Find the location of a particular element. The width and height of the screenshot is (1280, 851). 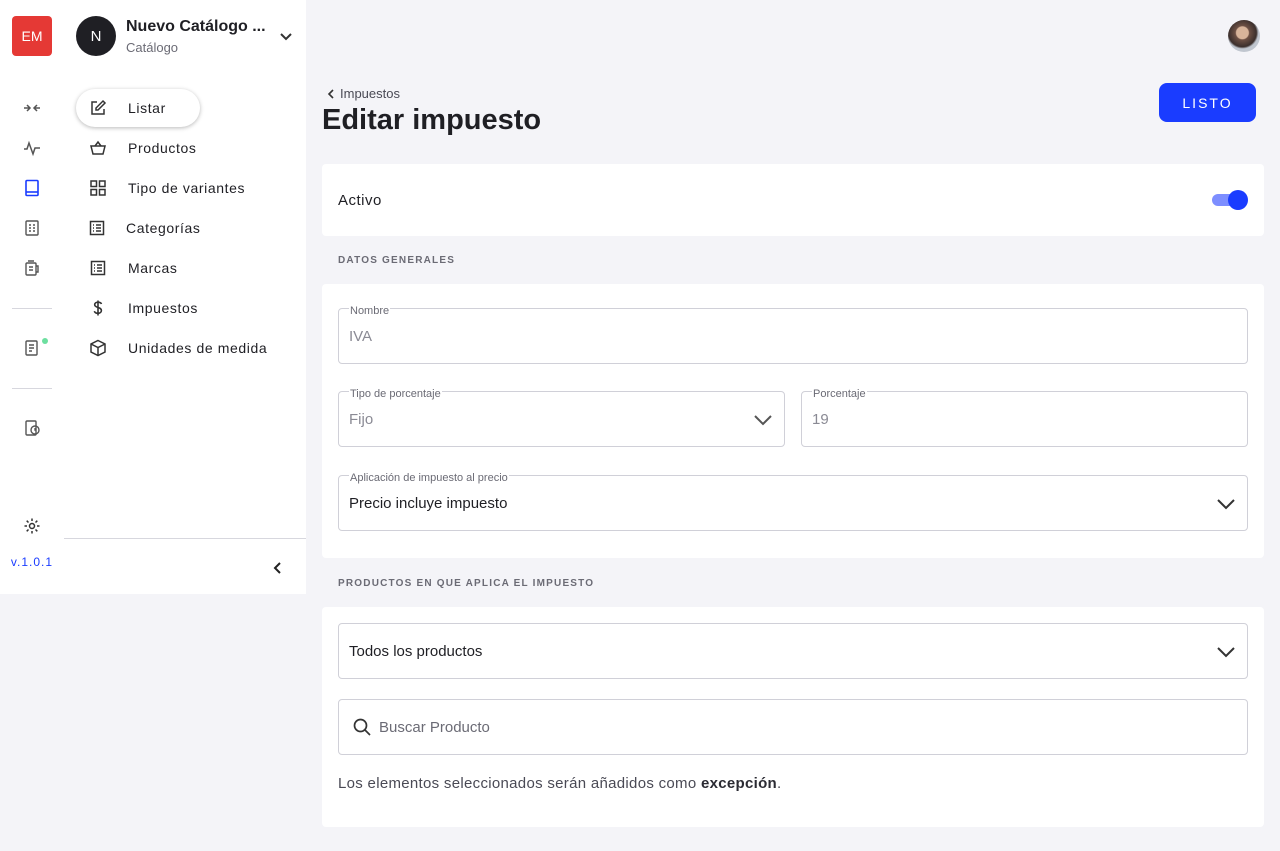

toggle-knob is located at coordinates (1238, 200).